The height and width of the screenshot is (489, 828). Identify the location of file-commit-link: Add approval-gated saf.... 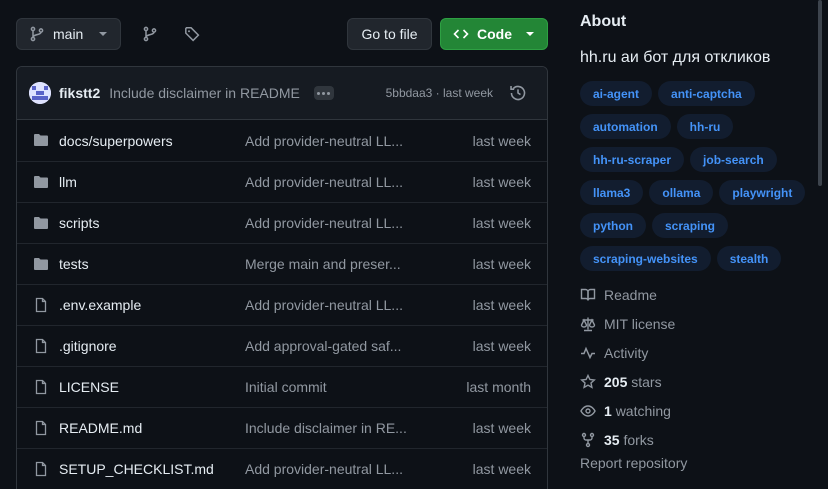
(330, 346).